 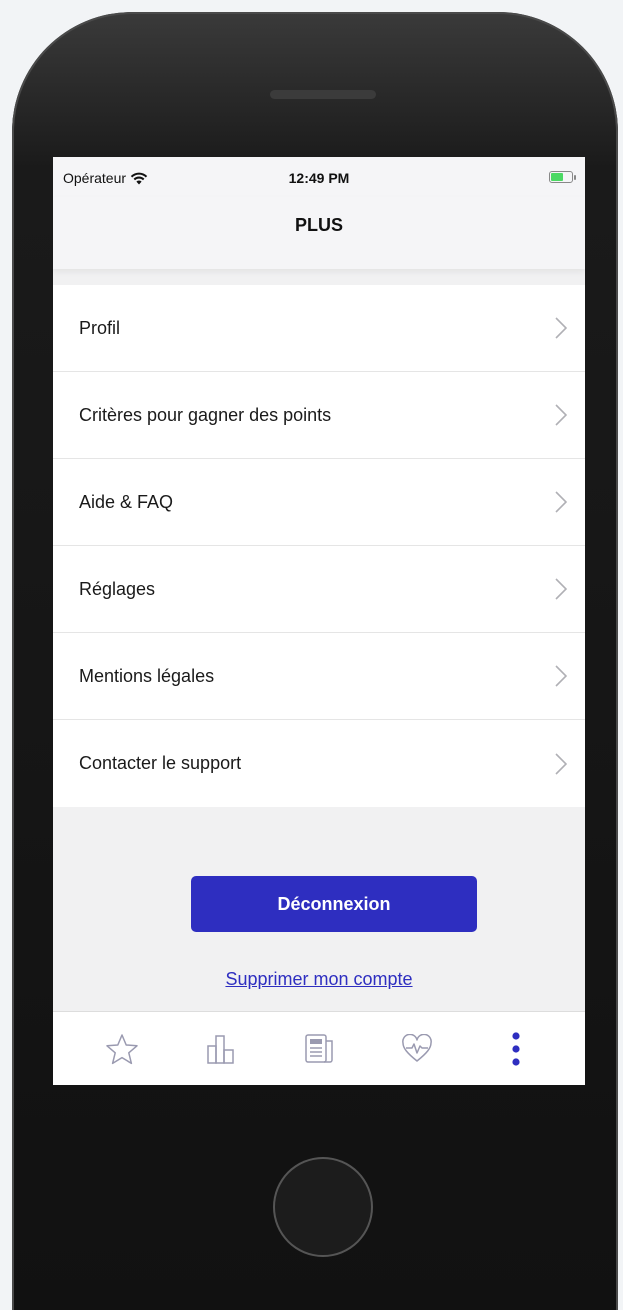 I want to click on more-vertical-icon, so click(x=516, y=1048).